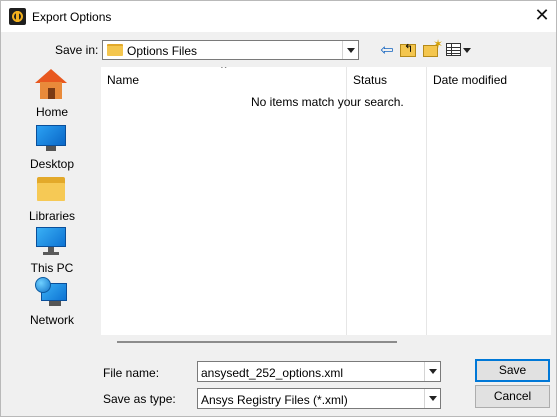  I want to click on place-desktop: Desktop, so click(52, 145).